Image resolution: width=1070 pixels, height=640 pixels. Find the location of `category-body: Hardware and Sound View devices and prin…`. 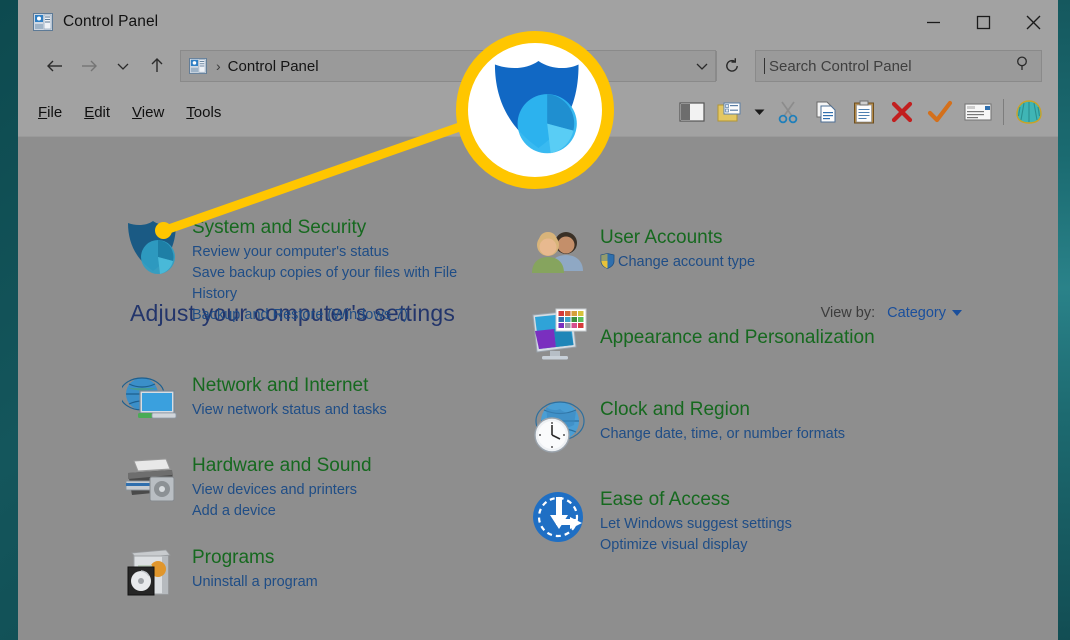

category-body: Hardware and Sound View devices and prin… is located at coordinates (282, 488).